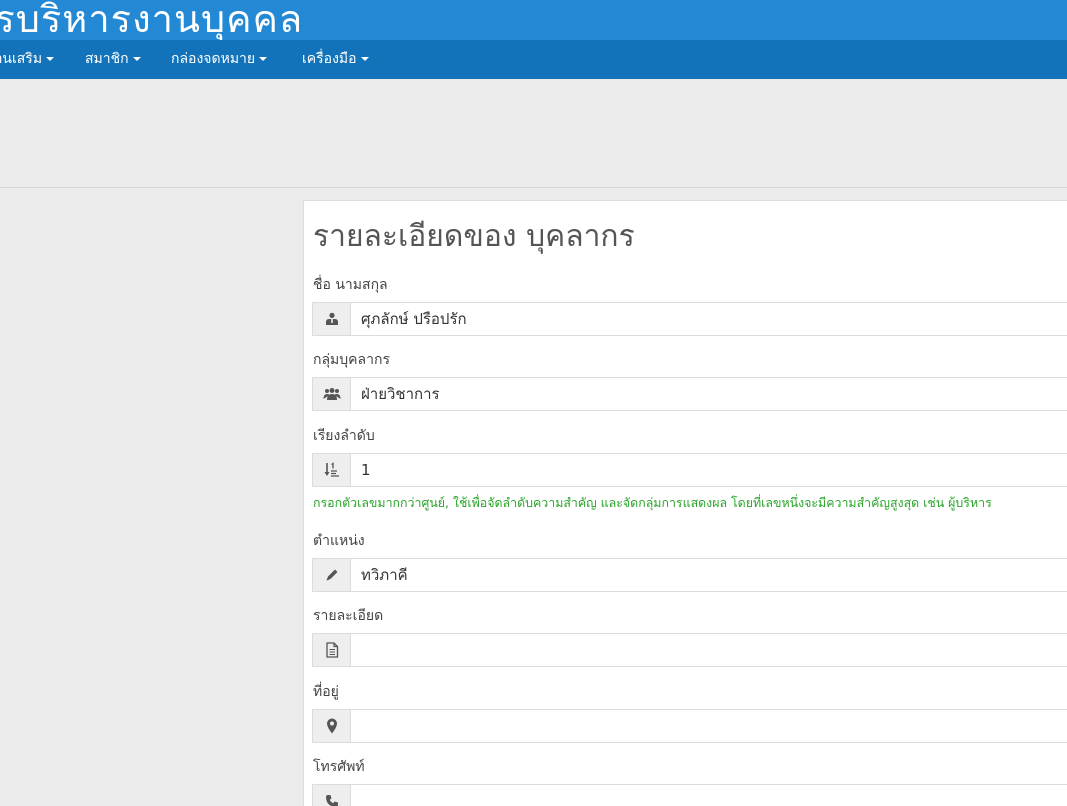  What do you see at coordinates (21, 59) in the screenshot?
I see `nav-item-label: อนเสริม` at bounding box center [21, 59].